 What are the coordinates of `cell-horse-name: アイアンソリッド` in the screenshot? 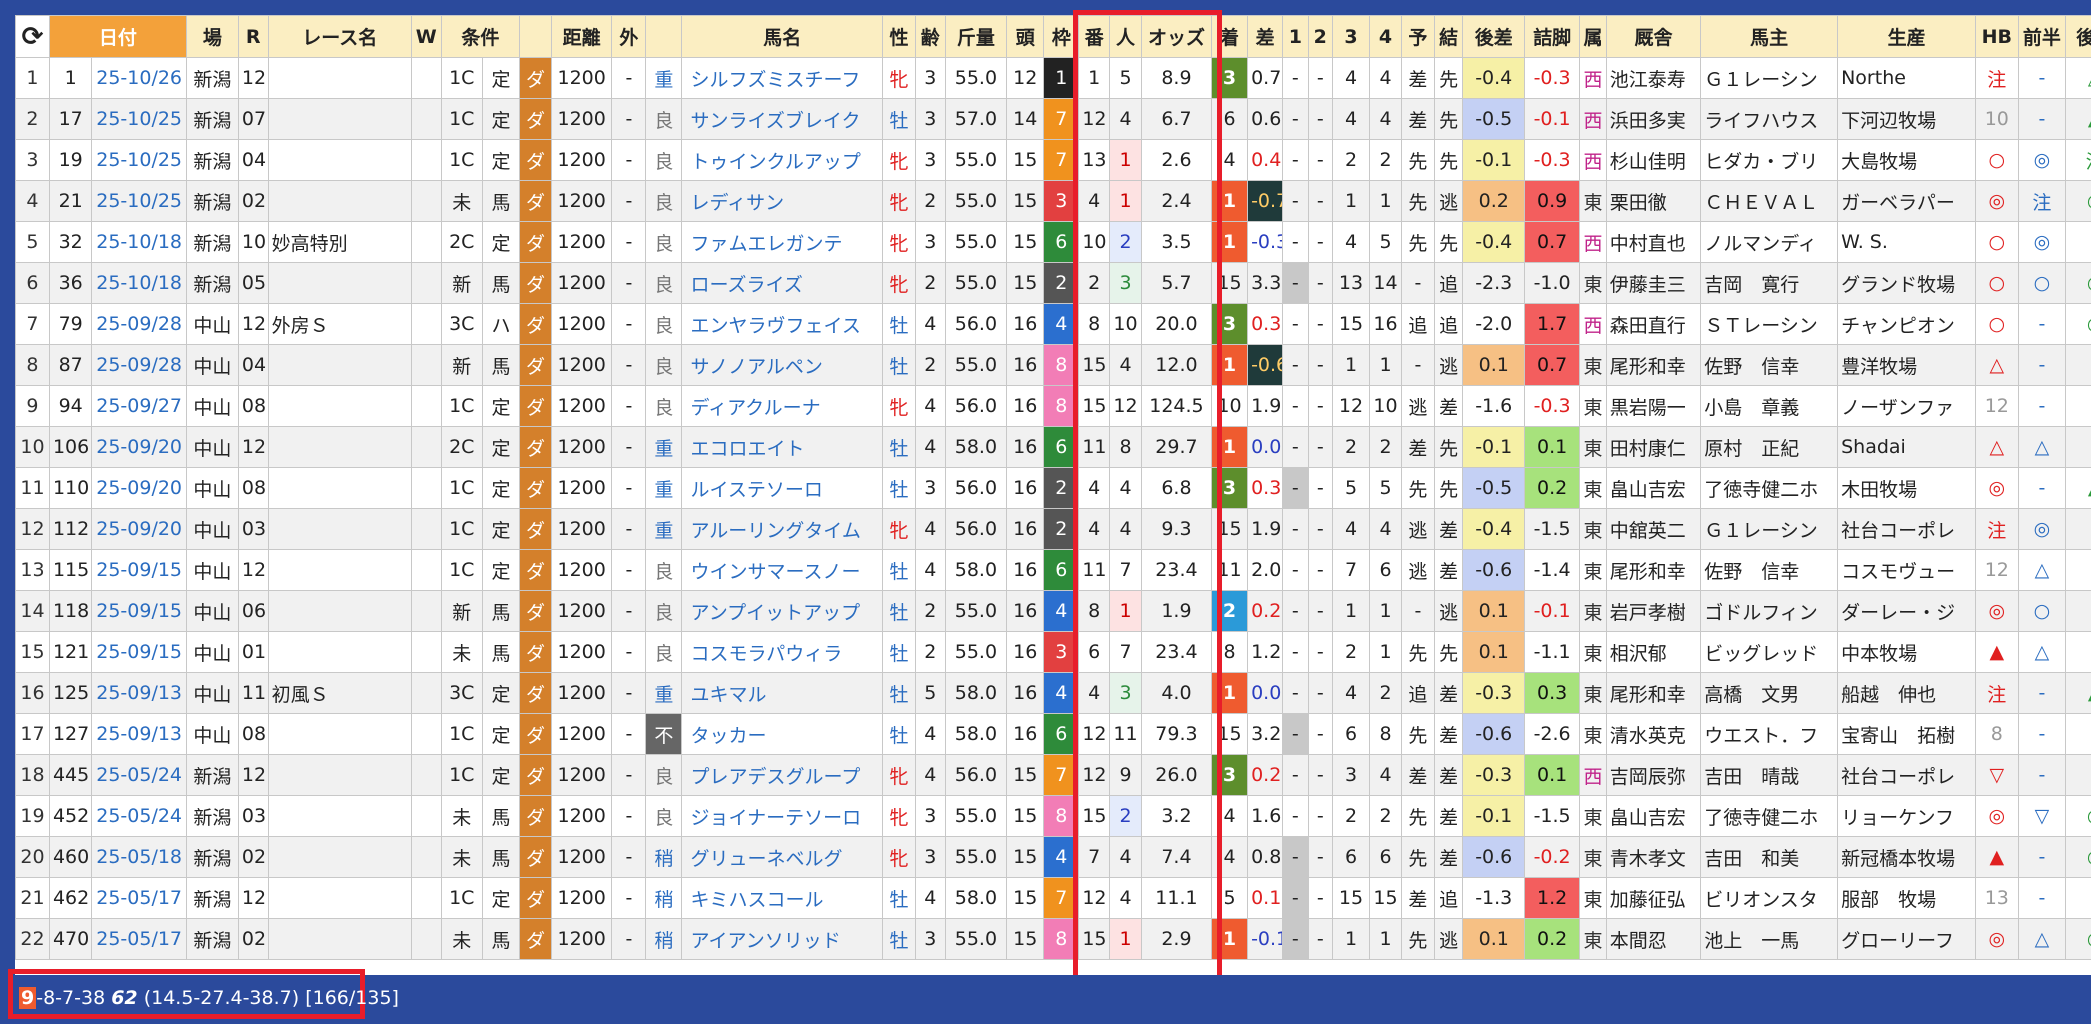 It's located at (782, 939).